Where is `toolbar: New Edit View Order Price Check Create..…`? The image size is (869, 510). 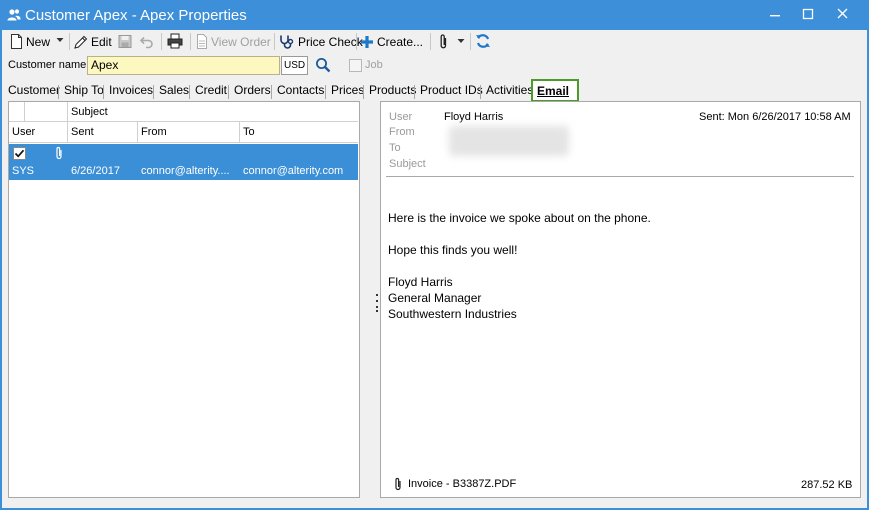 toolbar: New Edit View Order Price Check Create..… is located at coordinates (434, 41).